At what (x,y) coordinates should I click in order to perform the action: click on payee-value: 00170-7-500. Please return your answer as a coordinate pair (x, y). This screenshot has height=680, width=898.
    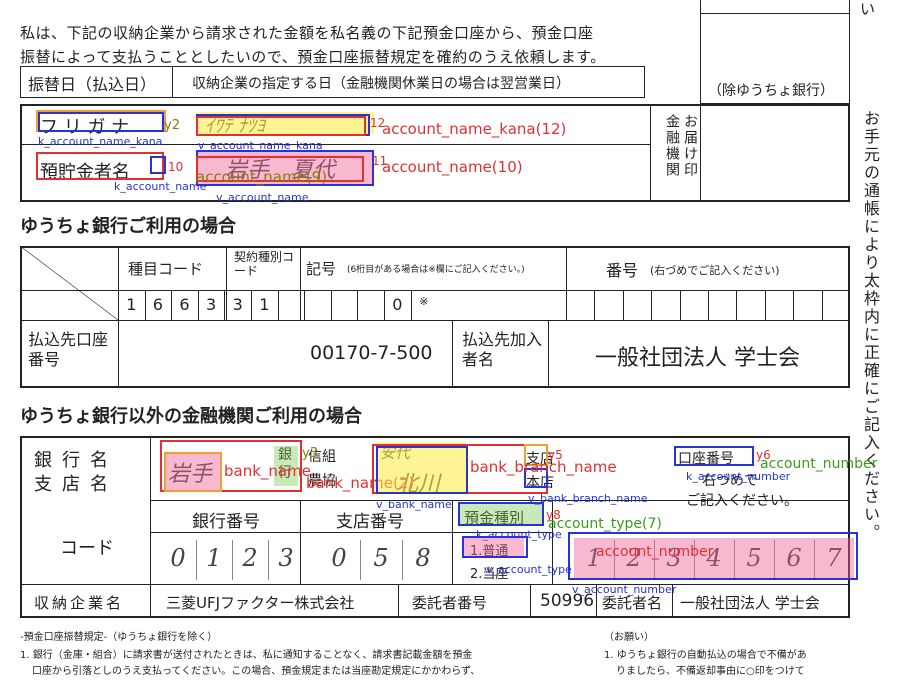
    Looking at the image, I should click on (371, 353).